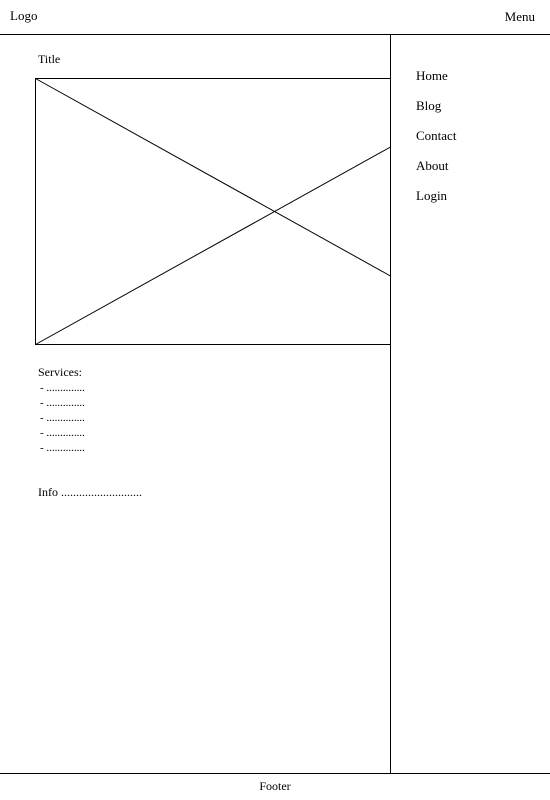 The image size is (550, 800). I want to click on footer-divider, so click(275, 773).